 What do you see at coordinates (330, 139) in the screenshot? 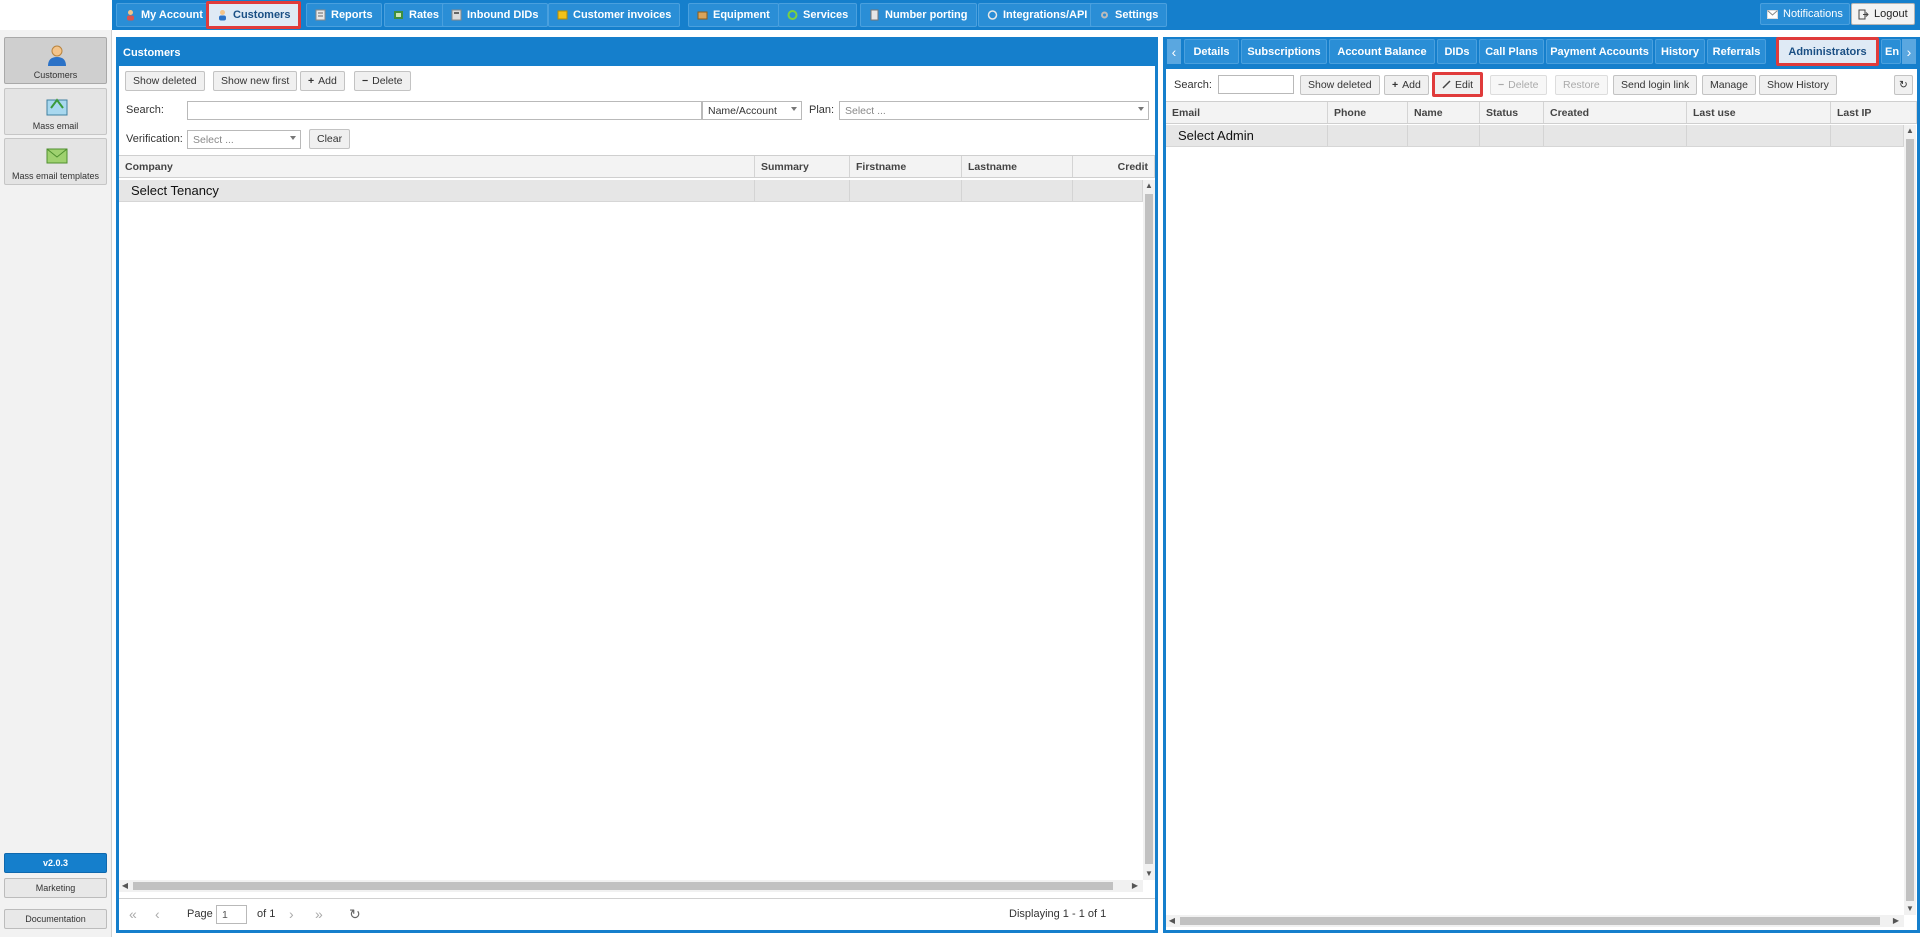
I see `clear-filter-button: Clear` at bounding box center [330, 139].